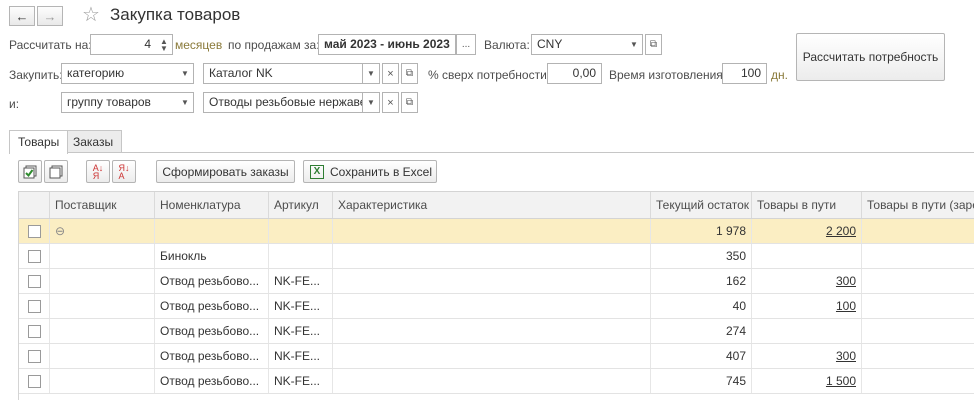 The image size is (974, 400). I want to click on save-excel-button: X Сохранить в Excel, so click(370, 171).